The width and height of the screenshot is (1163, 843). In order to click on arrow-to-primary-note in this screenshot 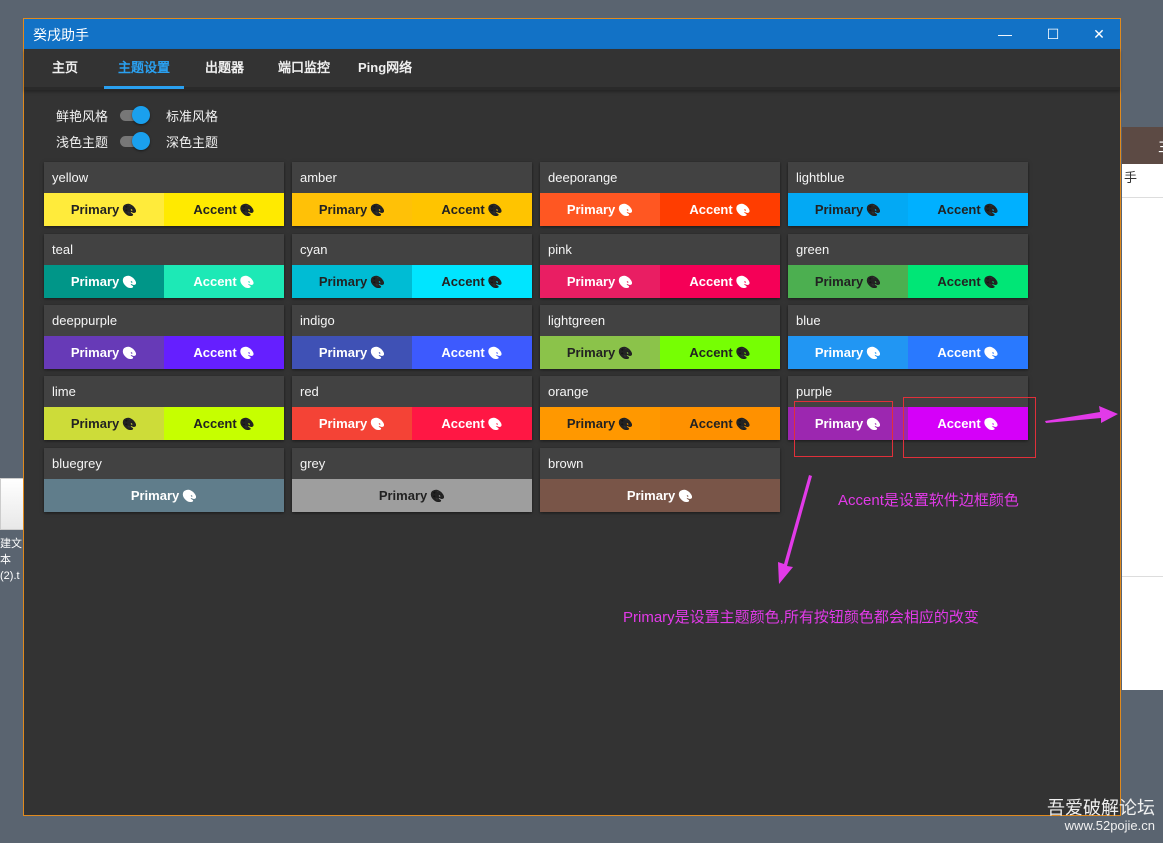, I will do `click(795, 529)`.